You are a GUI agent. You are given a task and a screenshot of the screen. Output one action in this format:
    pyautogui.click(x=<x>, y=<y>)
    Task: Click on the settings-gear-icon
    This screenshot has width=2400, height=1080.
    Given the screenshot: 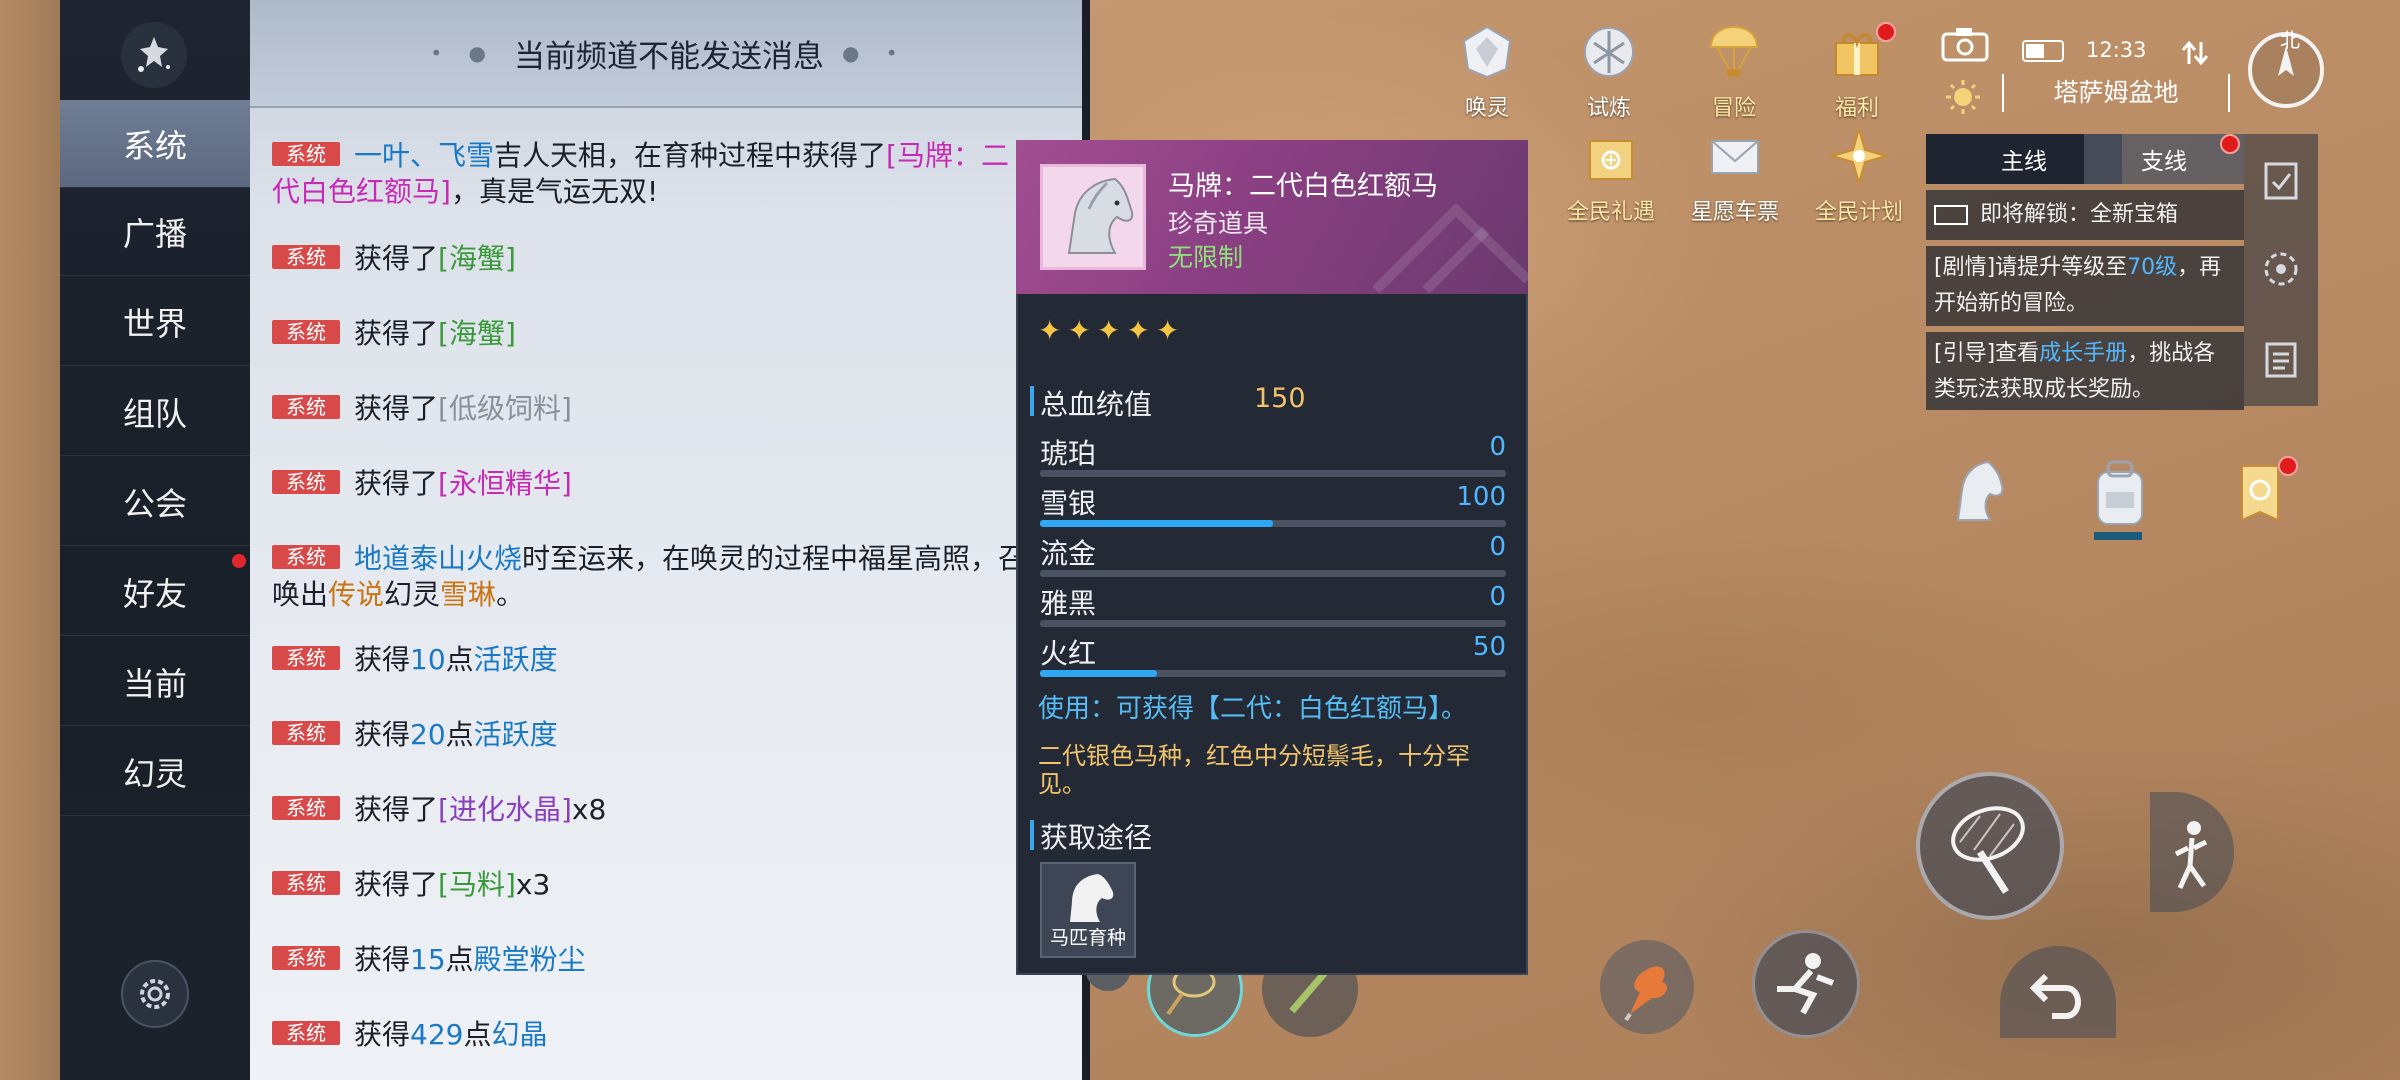 What is the action you would take?
    pyautogui.click(x=155, y=994)
    